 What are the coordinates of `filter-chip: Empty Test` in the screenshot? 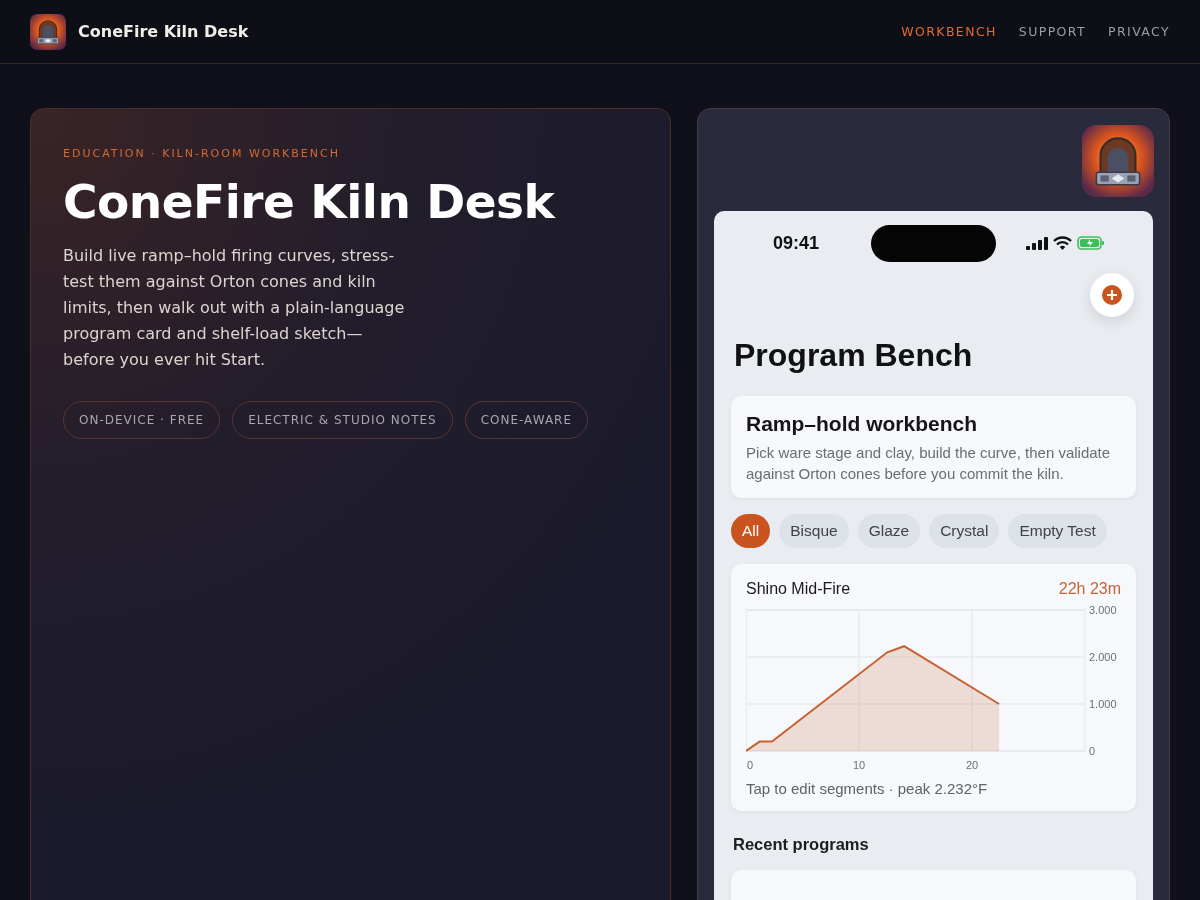 It's located at (1057, 531).